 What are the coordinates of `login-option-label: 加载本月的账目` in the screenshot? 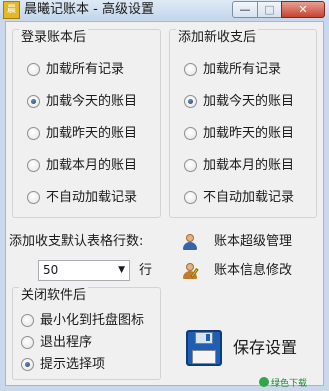 It's located at (92, 165).